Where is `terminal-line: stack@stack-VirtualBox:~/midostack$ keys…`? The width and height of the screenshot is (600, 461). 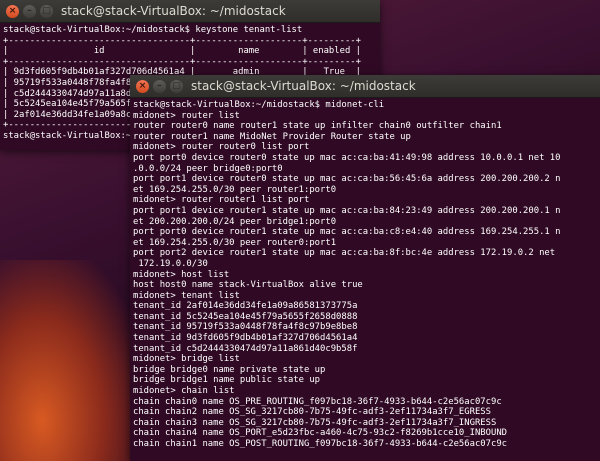 terminal-line: stack@stack-VirtualBox:~/midostack$ keys… is located at coordinates (153, 30).